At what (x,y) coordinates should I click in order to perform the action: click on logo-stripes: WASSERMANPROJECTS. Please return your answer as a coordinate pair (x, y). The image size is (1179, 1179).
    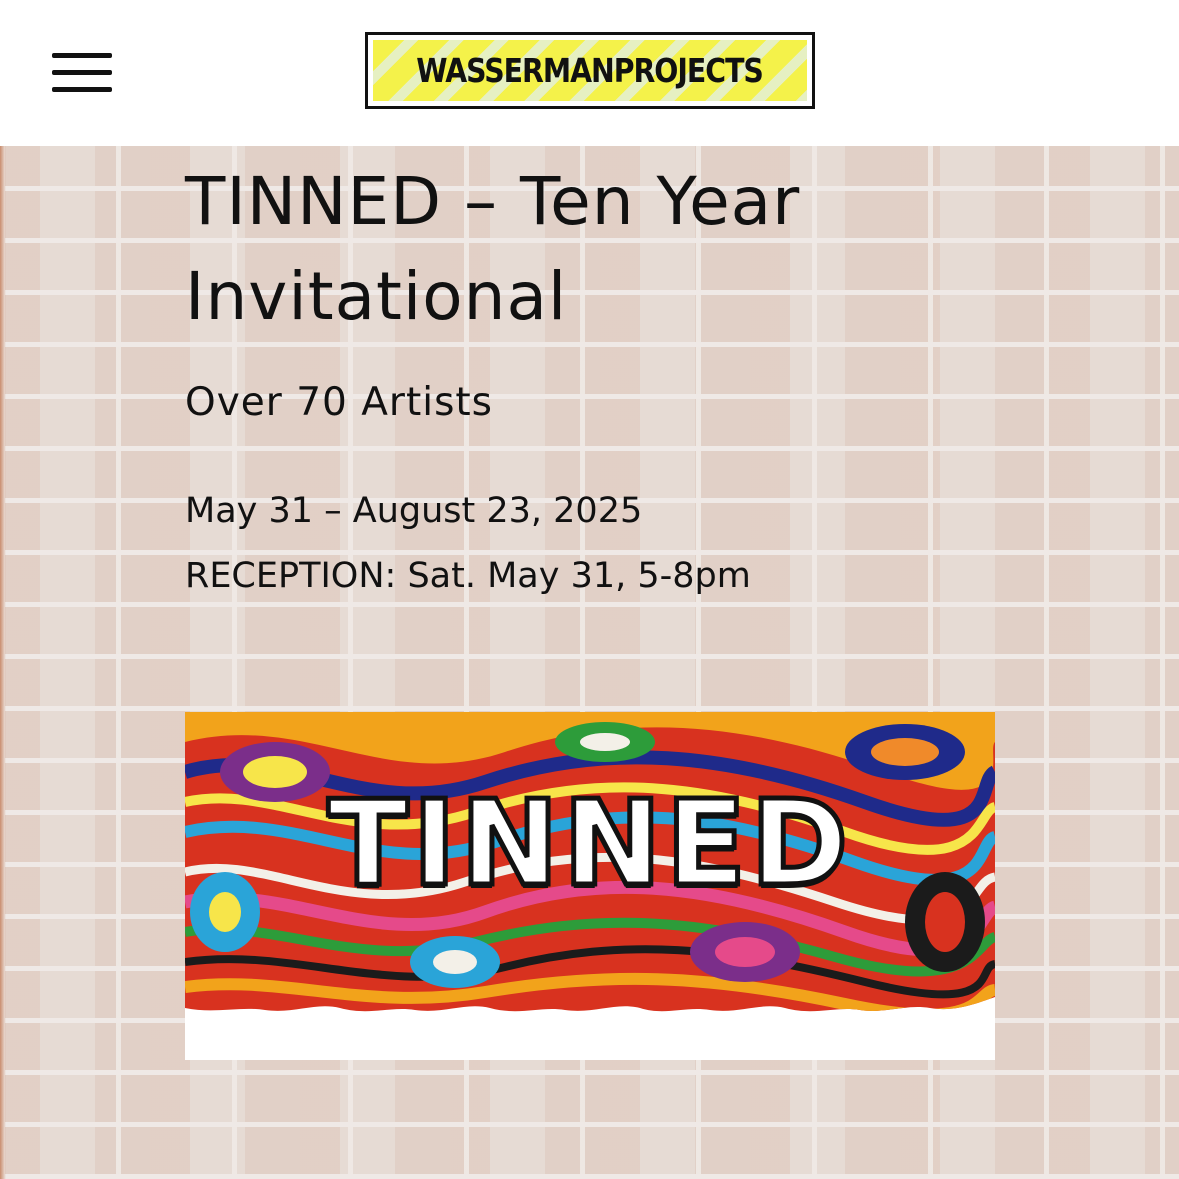
    Looking at the image, I should click on (590, 70).